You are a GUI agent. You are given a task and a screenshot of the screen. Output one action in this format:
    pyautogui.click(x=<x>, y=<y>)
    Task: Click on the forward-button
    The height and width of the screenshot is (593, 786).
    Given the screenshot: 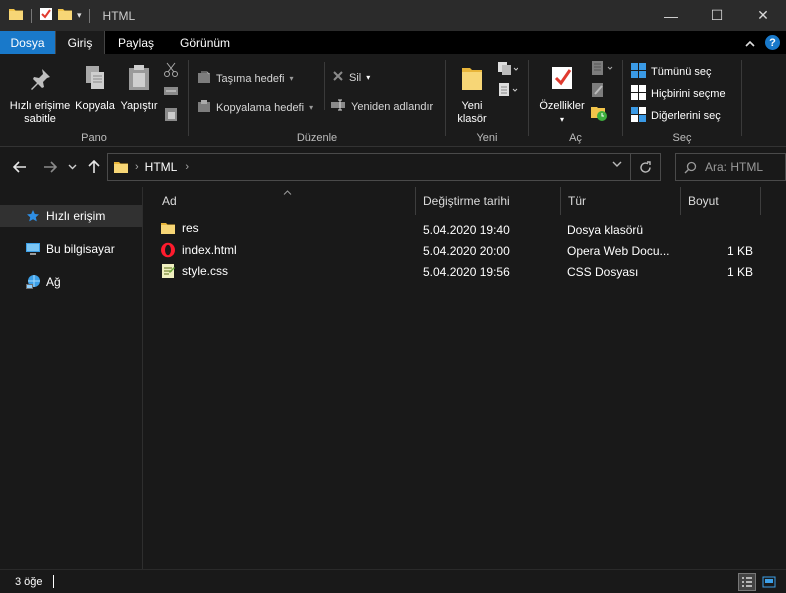 What is the action you would take?
    pyautogui.click(x=50, y=167)
    